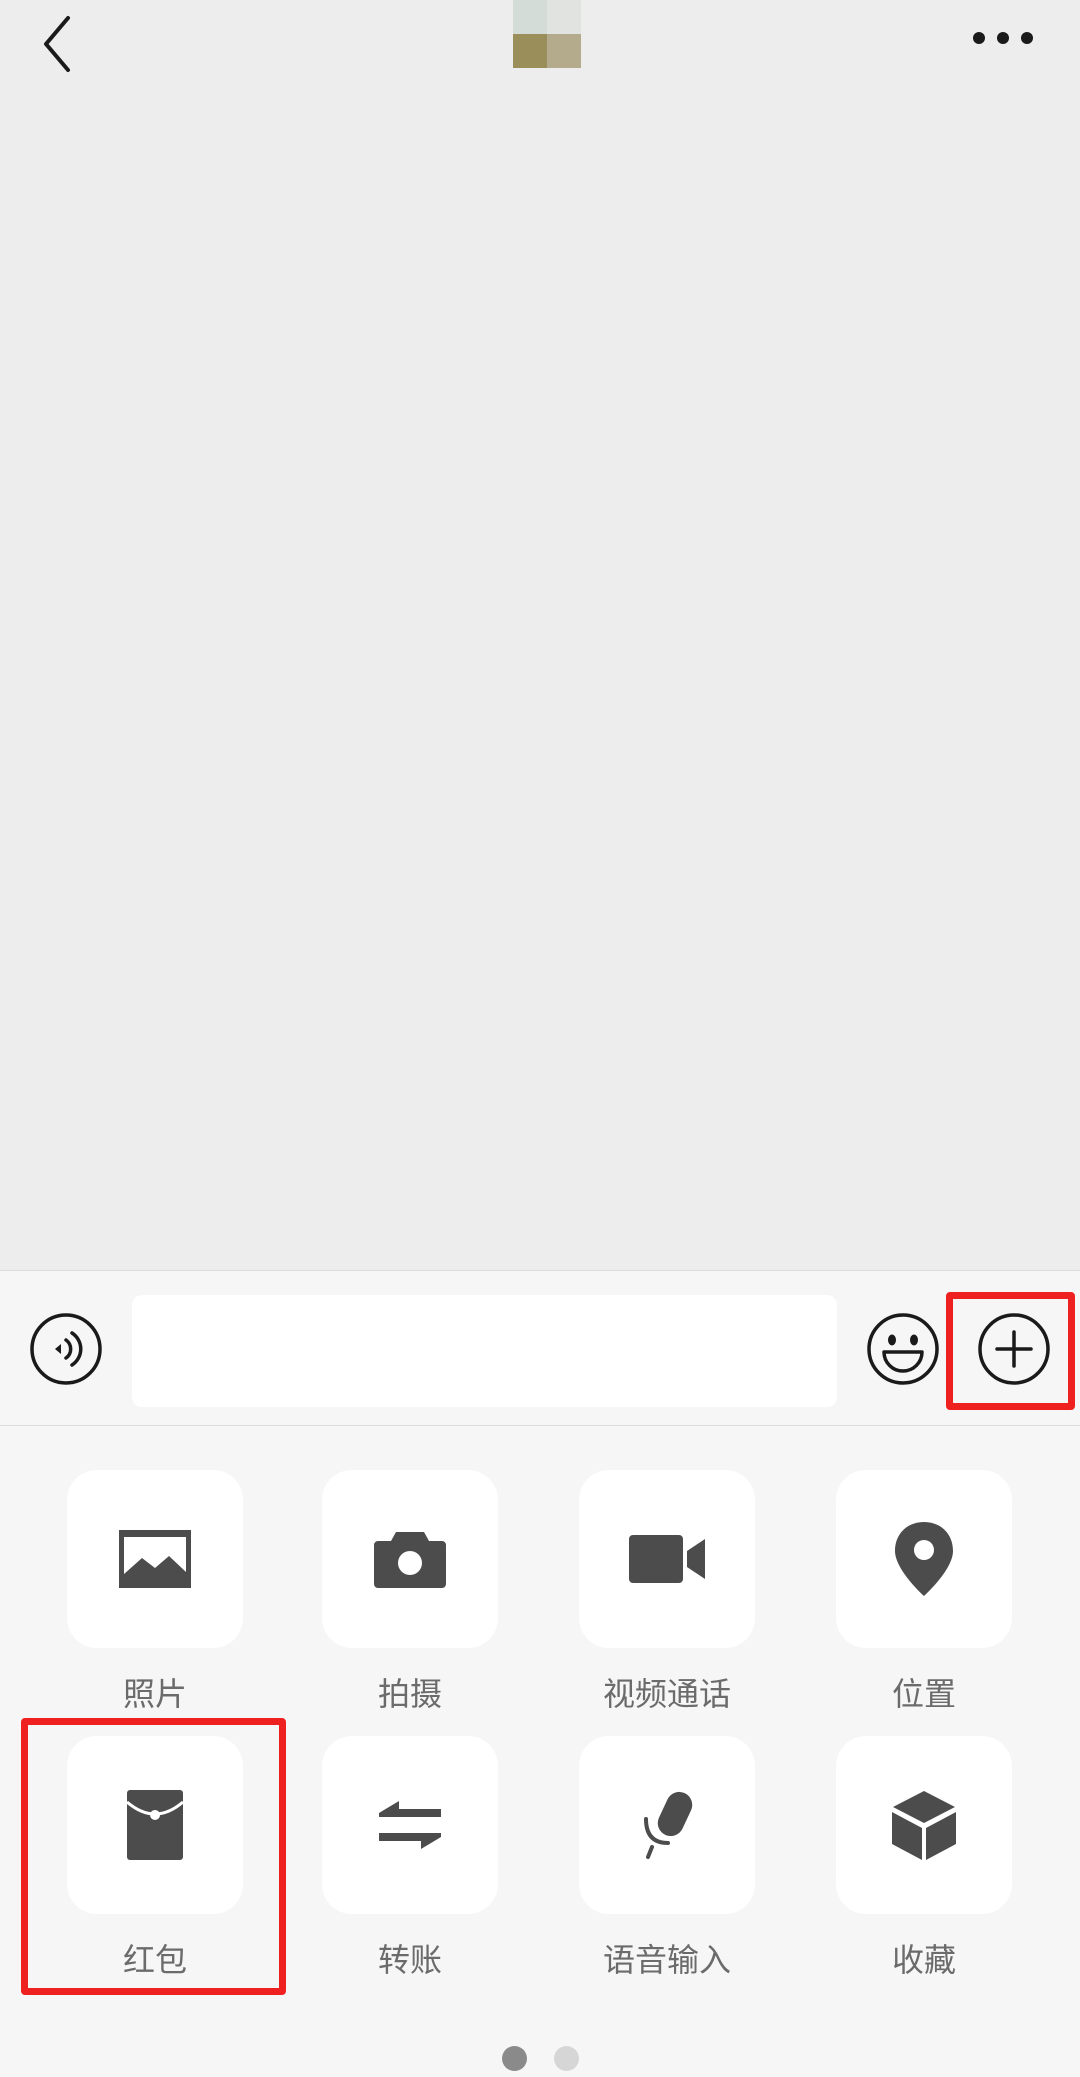  Describe the element at coordinates (409, 1694) in the screenshot. I see `panel-item-label: 拍摄` at that location.